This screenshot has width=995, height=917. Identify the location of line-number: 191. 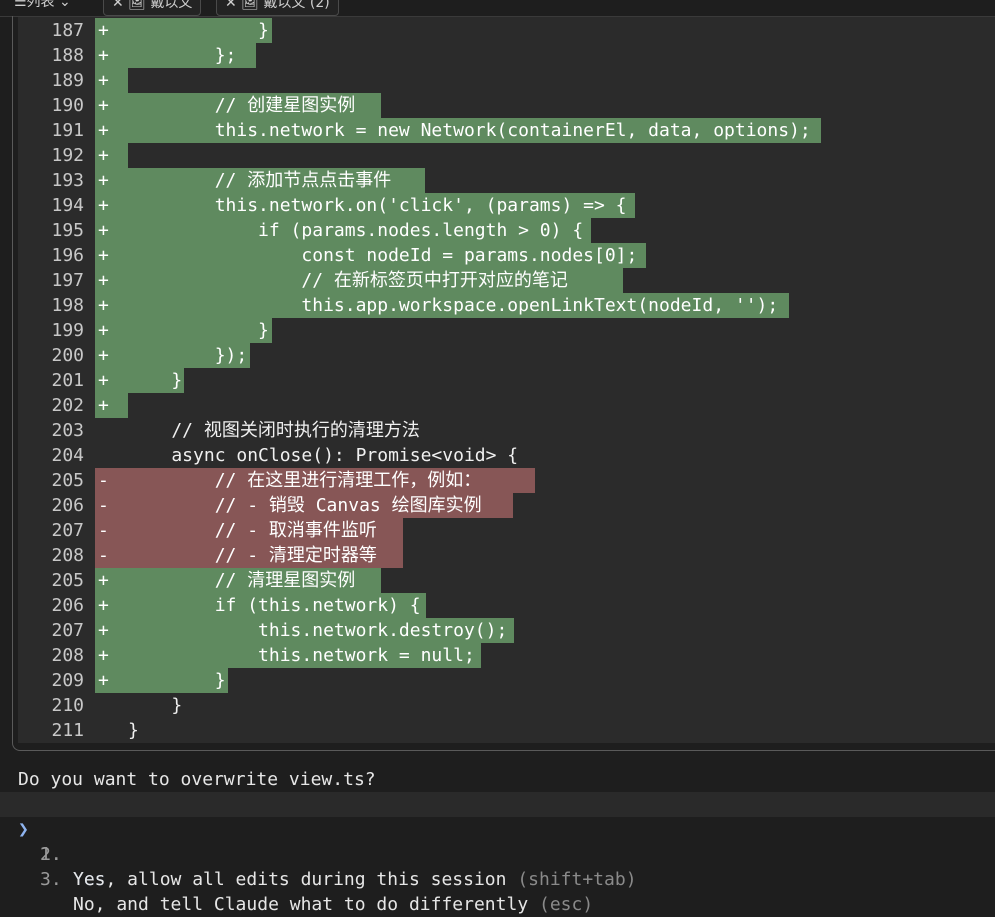
(67, 130).